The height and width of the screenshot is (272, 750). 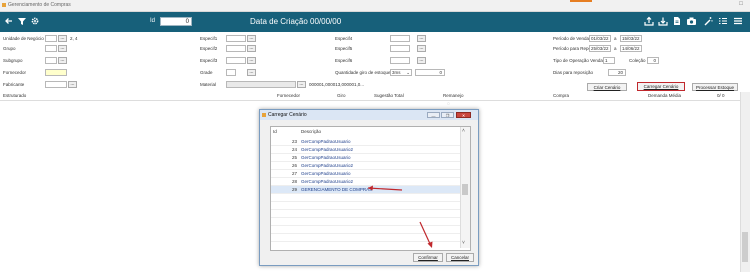 I want to click on annotation-arrows, so click(x=400, y=216).